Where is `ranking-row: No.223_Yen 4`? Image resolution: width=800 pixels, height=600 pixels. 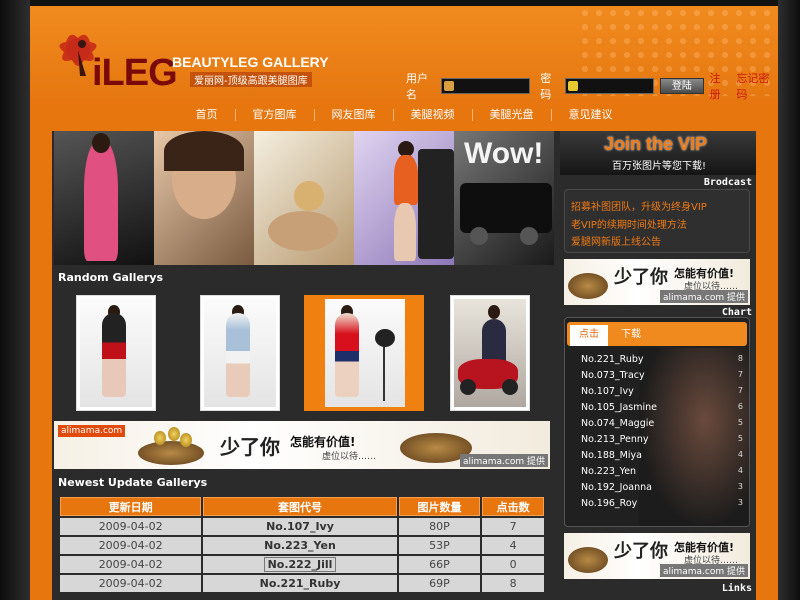 ranking-row: No.223_Yen 4 is located at coordinates (662, 471).